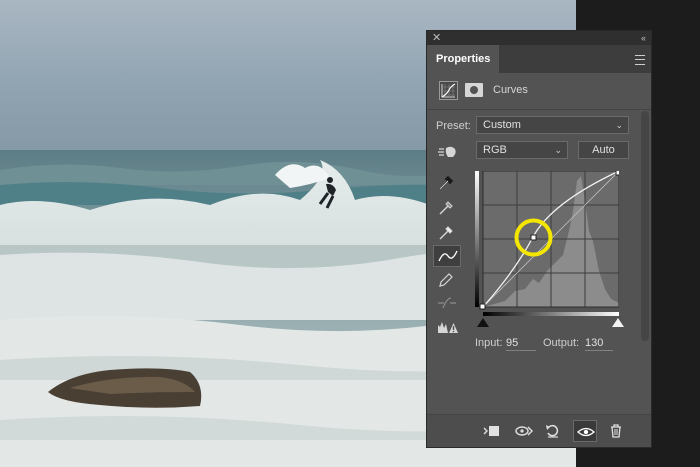  Describe the element at coordinates (447, 183) in the screenshot. I see `black-point-eyedropper-icon` at that location.